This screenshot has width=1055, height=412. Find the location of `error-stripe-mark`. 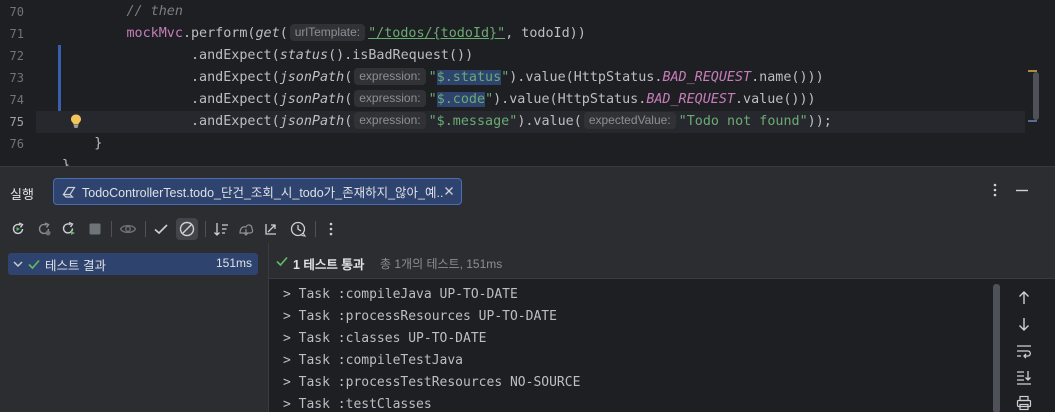

error-stripe-mark is located at coordinates (1032, 121).